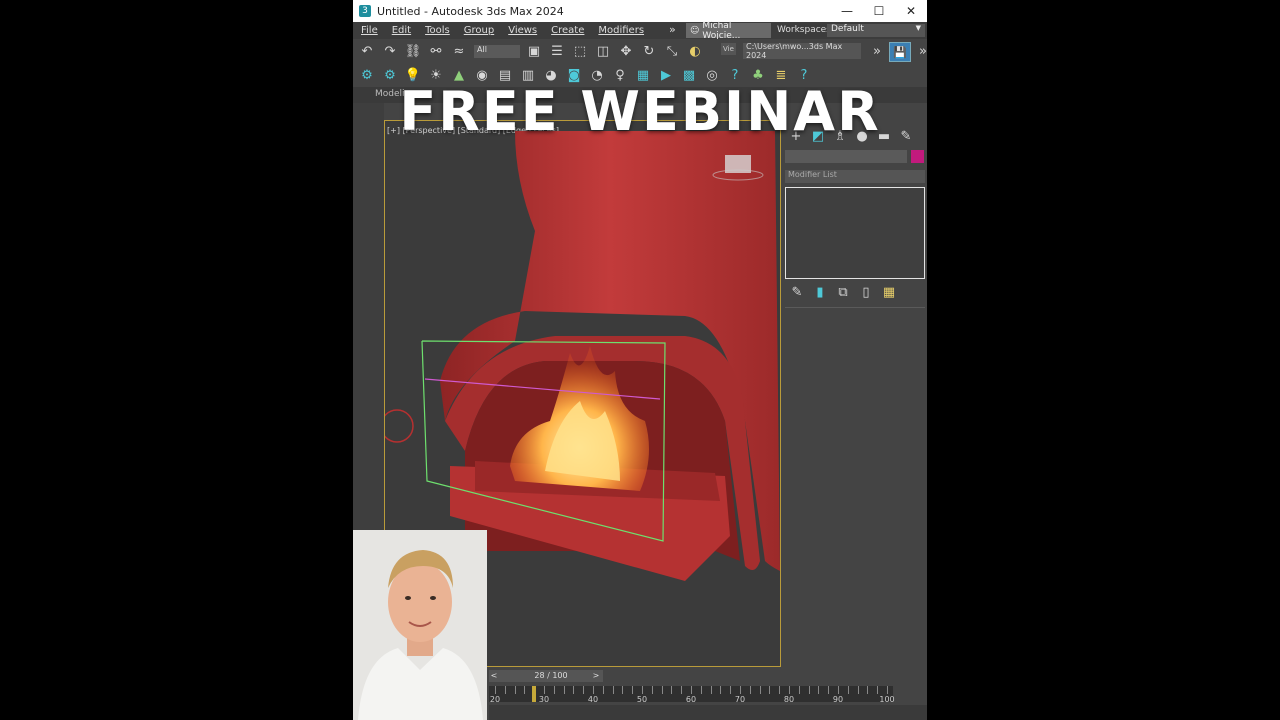 The height and width of the screenshot is (720, 1280). Describe the element at coordinates (876, 30) in the screenshot. I see `workspaces-dropdown: Default ▼` at that location.